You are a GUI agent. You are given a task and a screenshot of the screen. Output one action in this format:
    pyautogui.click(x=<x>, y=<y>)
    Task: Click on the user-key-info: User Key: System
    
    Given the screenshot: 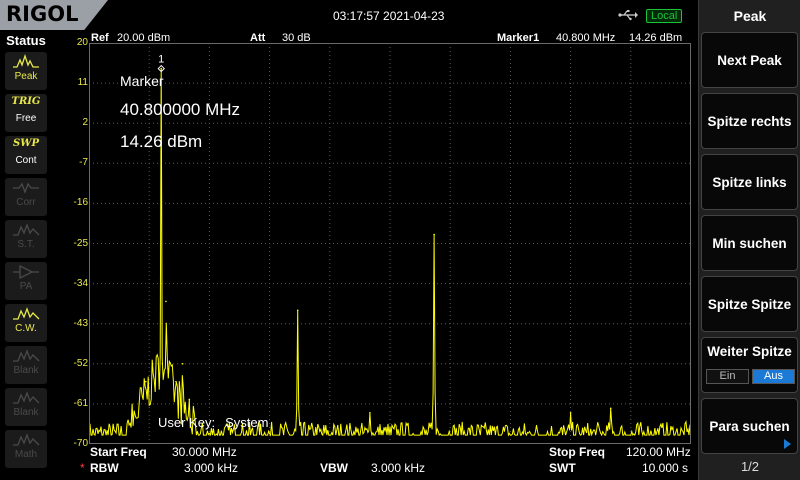 What is the action you would take?
    pyautogui.click(x=213, y=422)
    